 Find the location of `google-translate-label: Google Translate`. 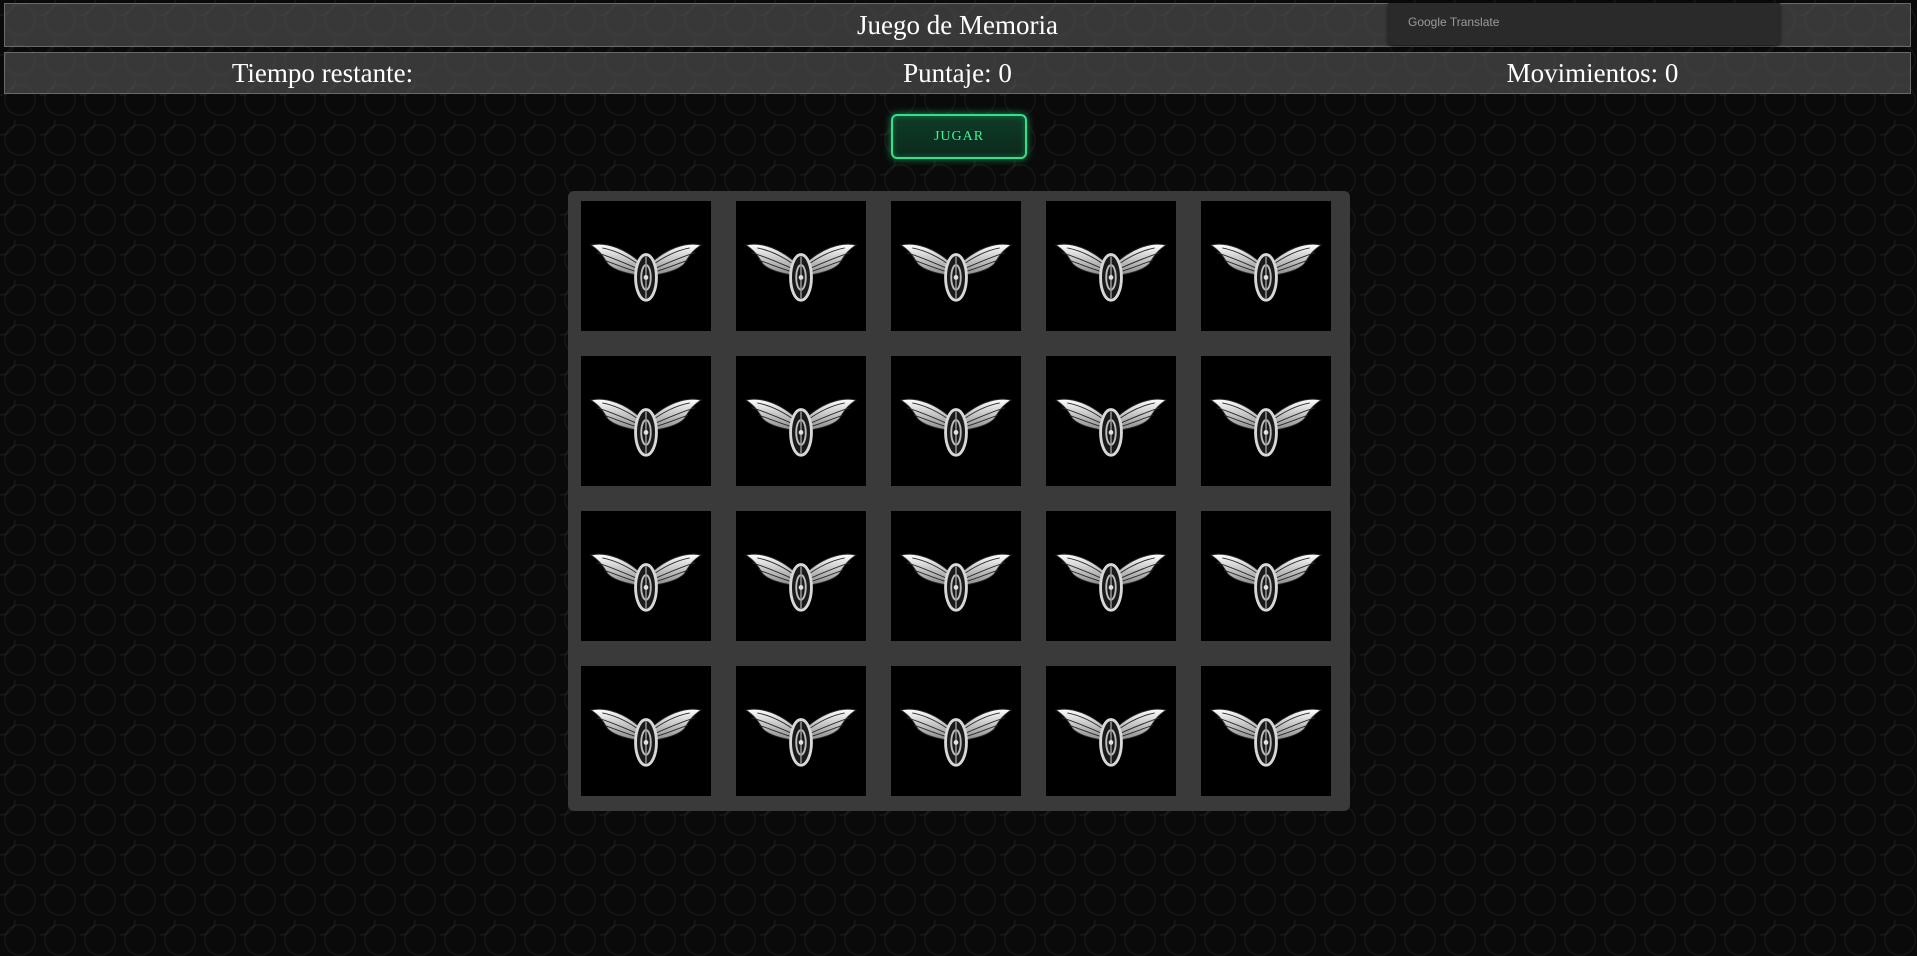

google-translate-label: Google Translate is located at coordinates (1454, 22).